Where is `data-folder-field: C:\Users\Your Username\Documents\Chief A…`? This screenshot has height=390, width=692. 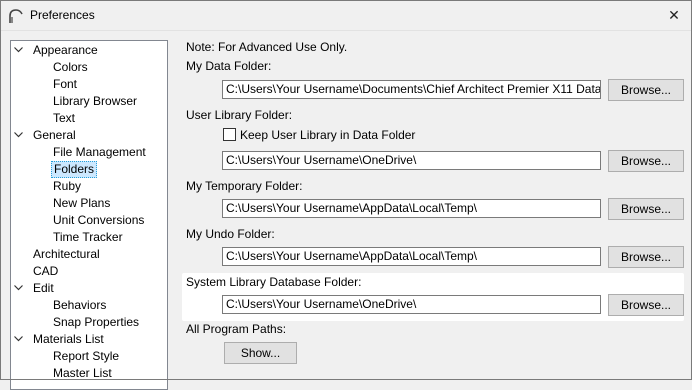
data-folder-field: C:\Users\Your Username\Documents\Chief A… is located at coordinates (411, 89).